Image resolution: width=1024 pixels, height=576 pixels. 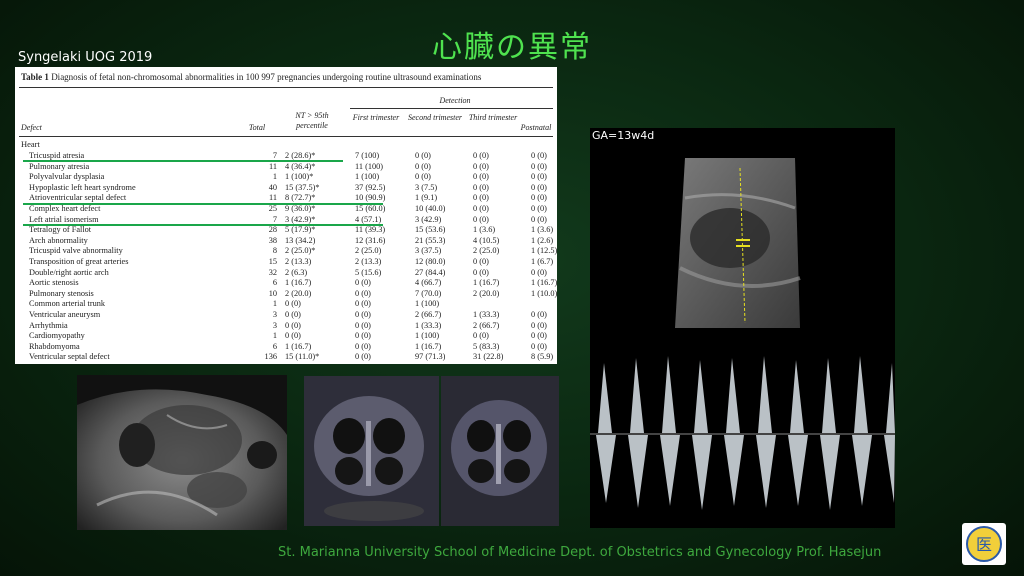 I want to click on table-header-rule, so click(x=286, y=136).